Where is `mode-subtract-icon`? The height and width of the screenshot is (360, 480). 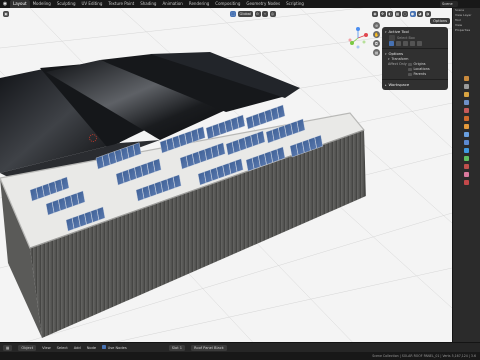 mode-subtract-icon is located at coordinates (405, 43).